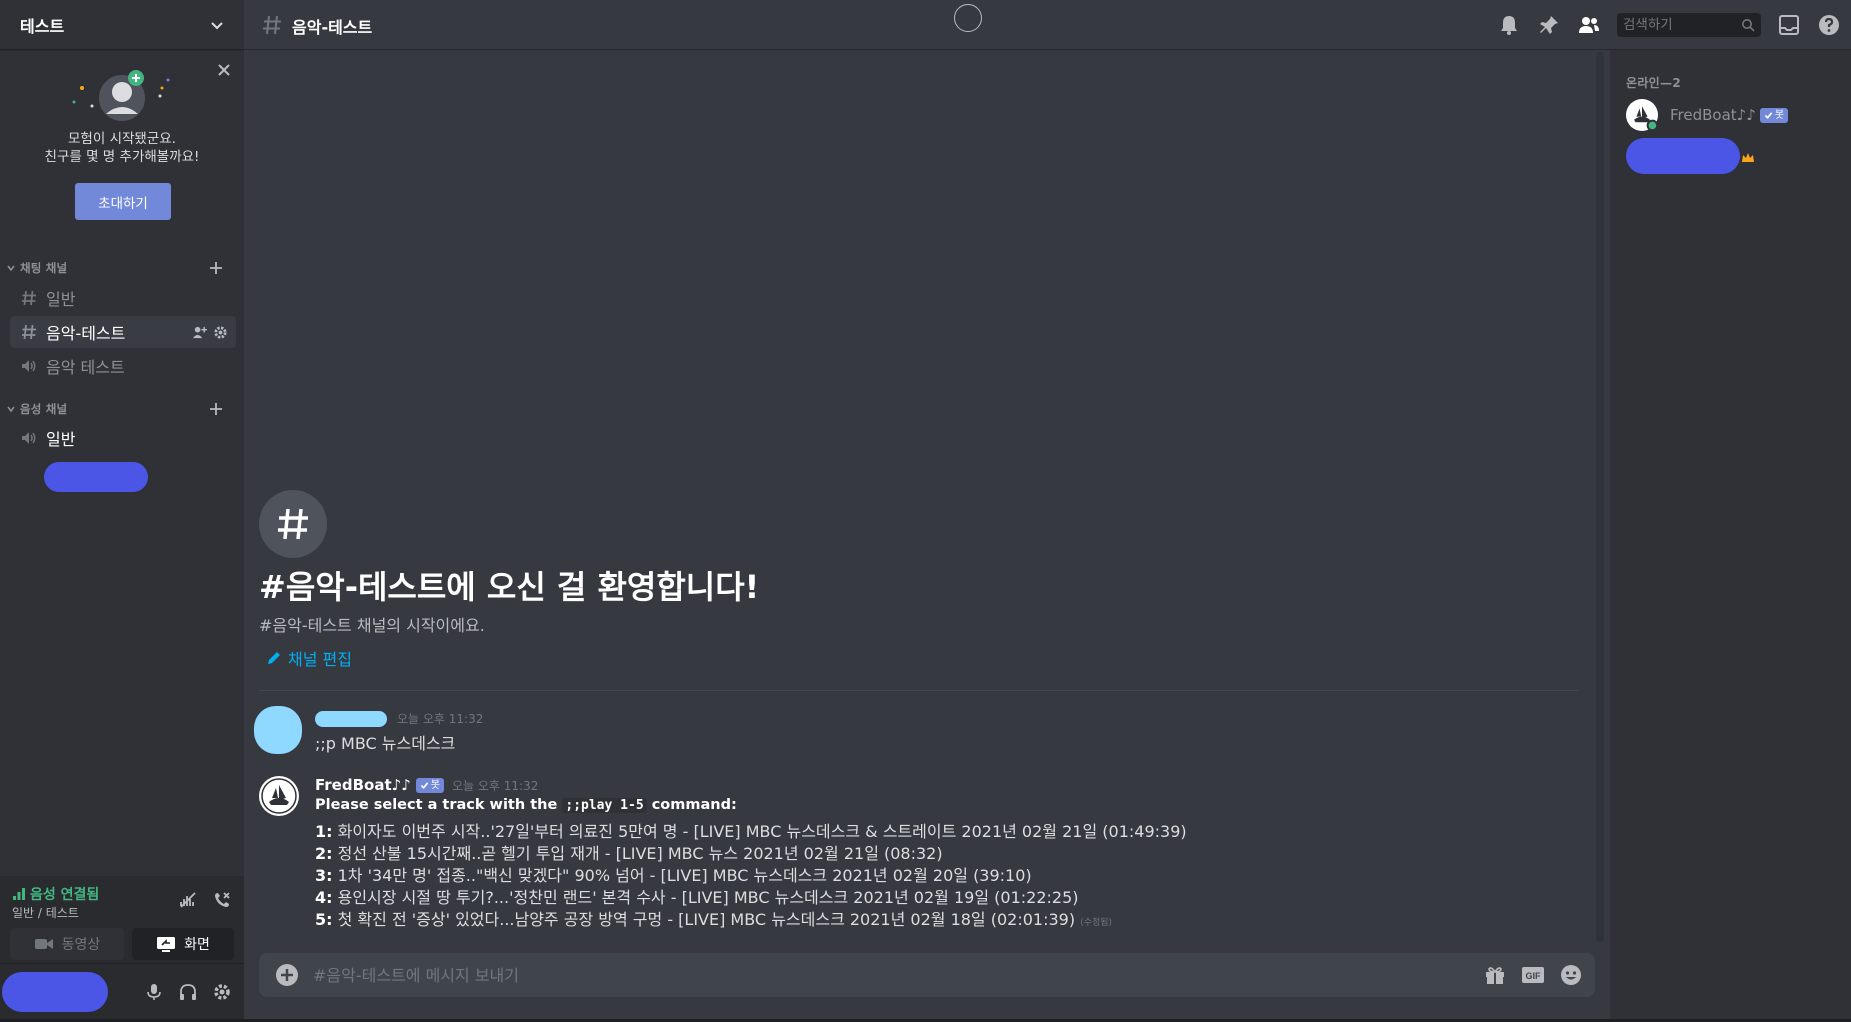 This screenshot has height=1022, width=1851. I want to click on create-invite-icon, so click(199, 332).